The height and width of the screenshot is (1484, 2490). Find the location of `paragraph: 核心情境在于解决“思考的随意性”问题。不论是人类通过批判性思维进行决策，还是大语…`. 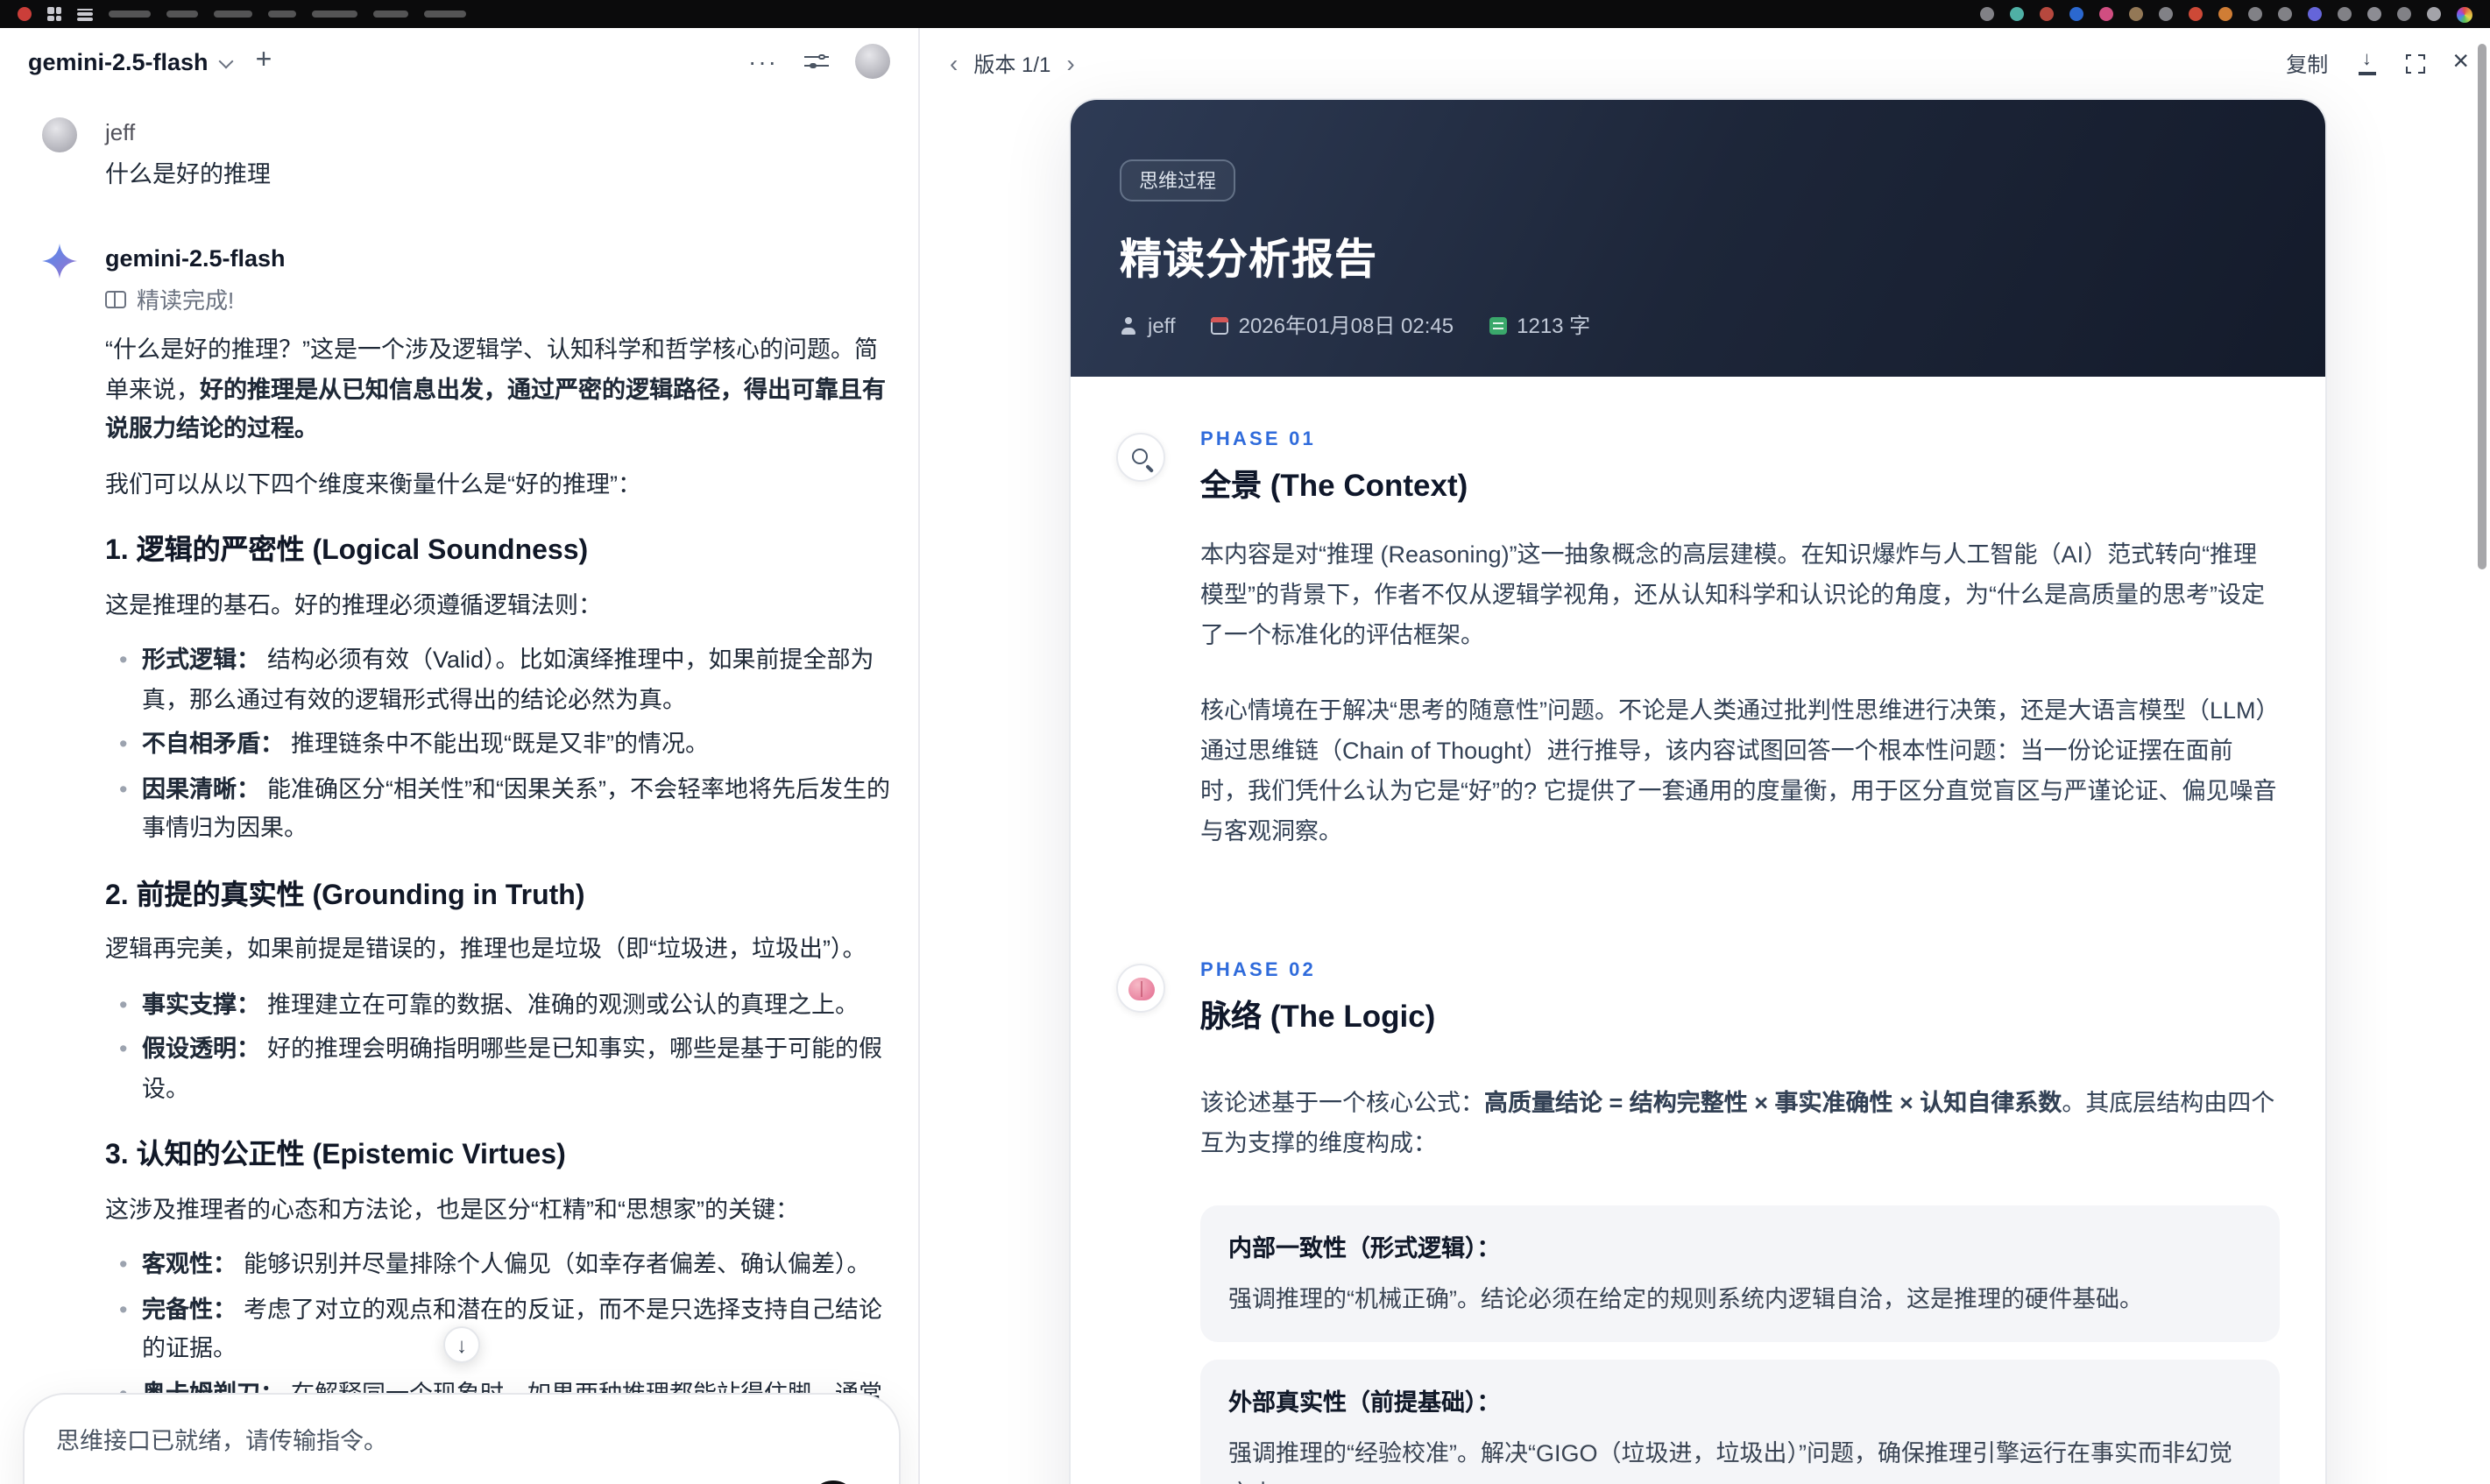

paragraph: 核心情境在于解决“思考的随意性”问题。不论是人类通过批判性思维进行决策，还是大语… is located at coordinates (1740, 771).